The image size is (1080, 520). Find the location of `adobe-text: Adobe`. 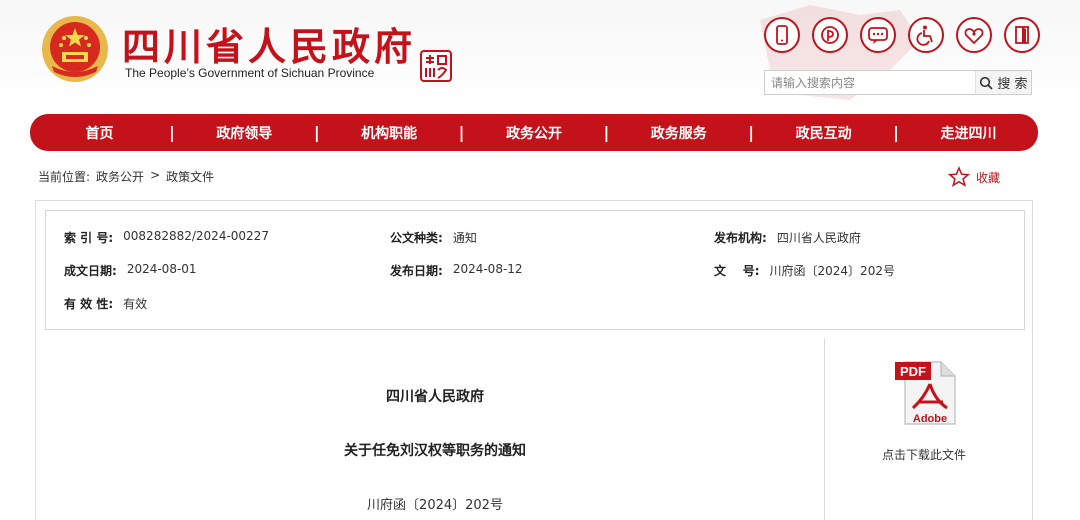

adobe-text: Adobe is located at coordinates (930, 419).